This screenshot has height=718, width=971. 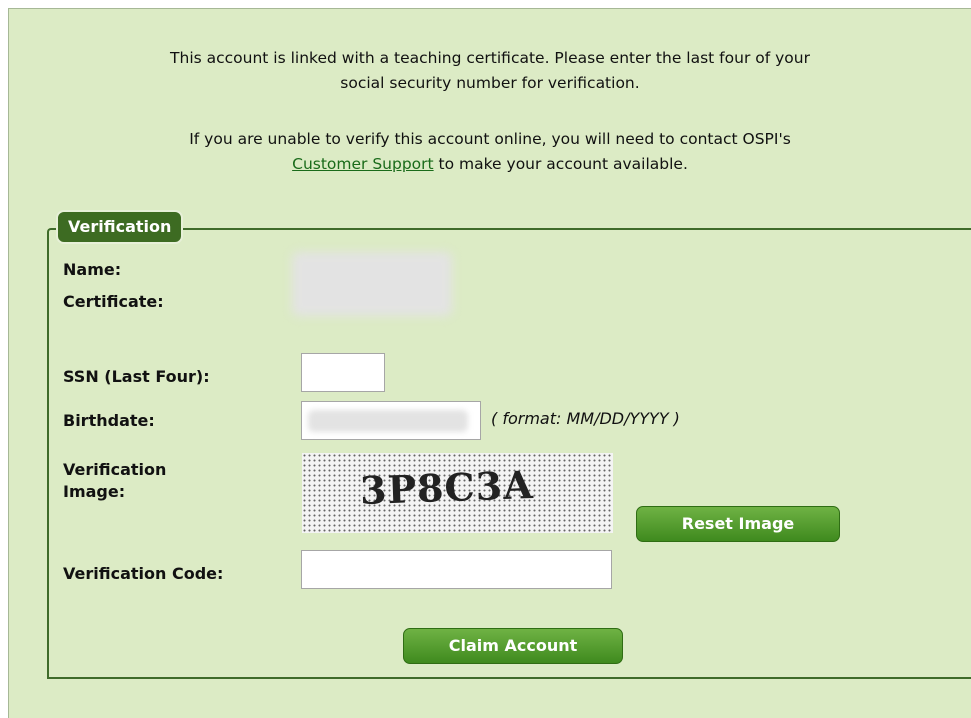 What do you see at coordinates (363, 164) in the screenshot?
I see `customer-support-link: Customer Support` at bounding box center [363, 164].